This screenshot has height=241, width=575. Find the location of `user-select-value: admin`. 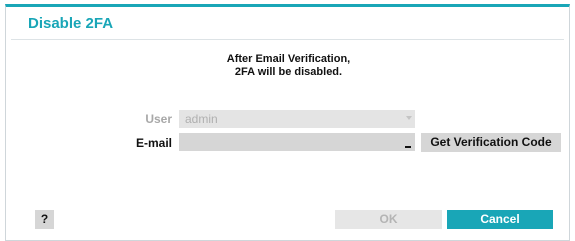

user-select-value: admin is located at coordinates (201, 119).